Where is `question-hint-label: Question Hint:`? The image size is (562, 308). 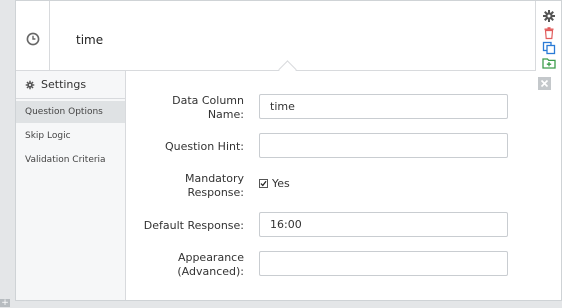
question-hint-label: Question Hint: is located at coordinates (204, 146).